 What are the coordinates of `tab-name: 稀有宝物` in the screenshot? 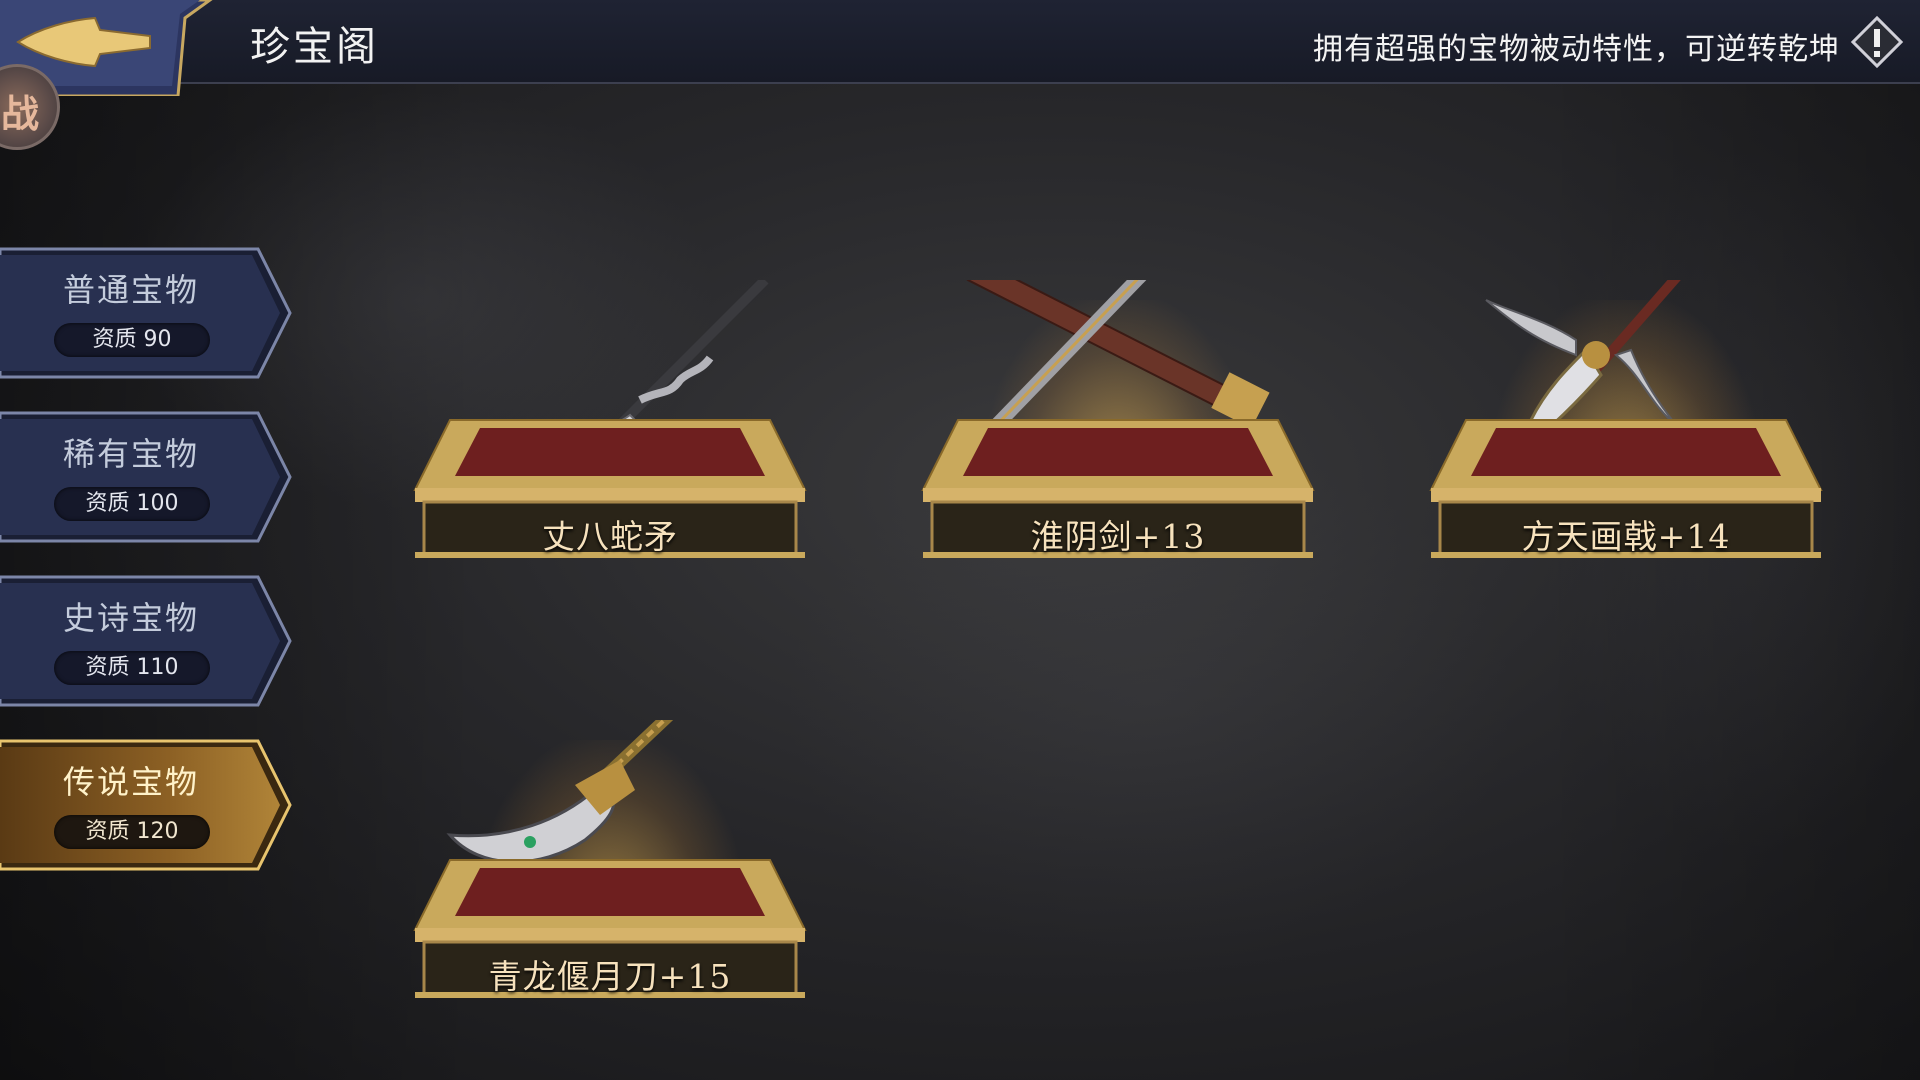 It's located at (130, 454).